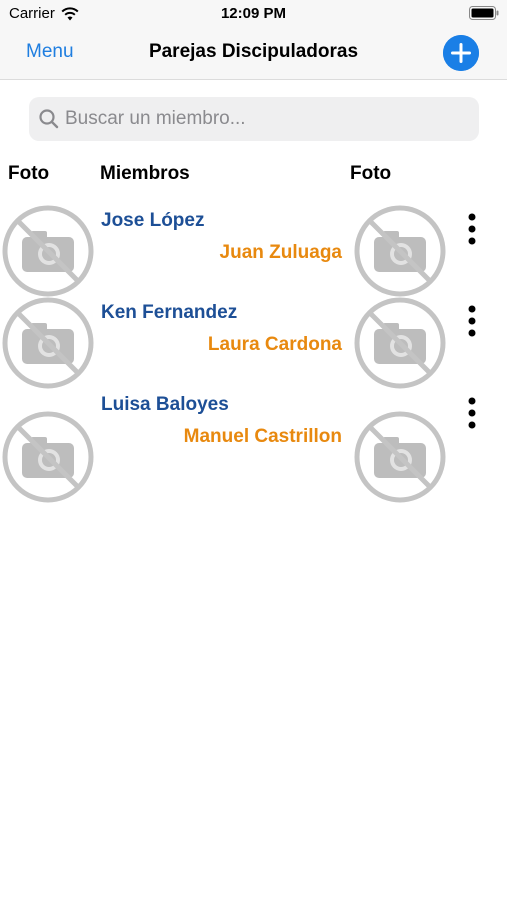  I want to click on page-title: Parejas Discipuladoras, so click(253, 51).